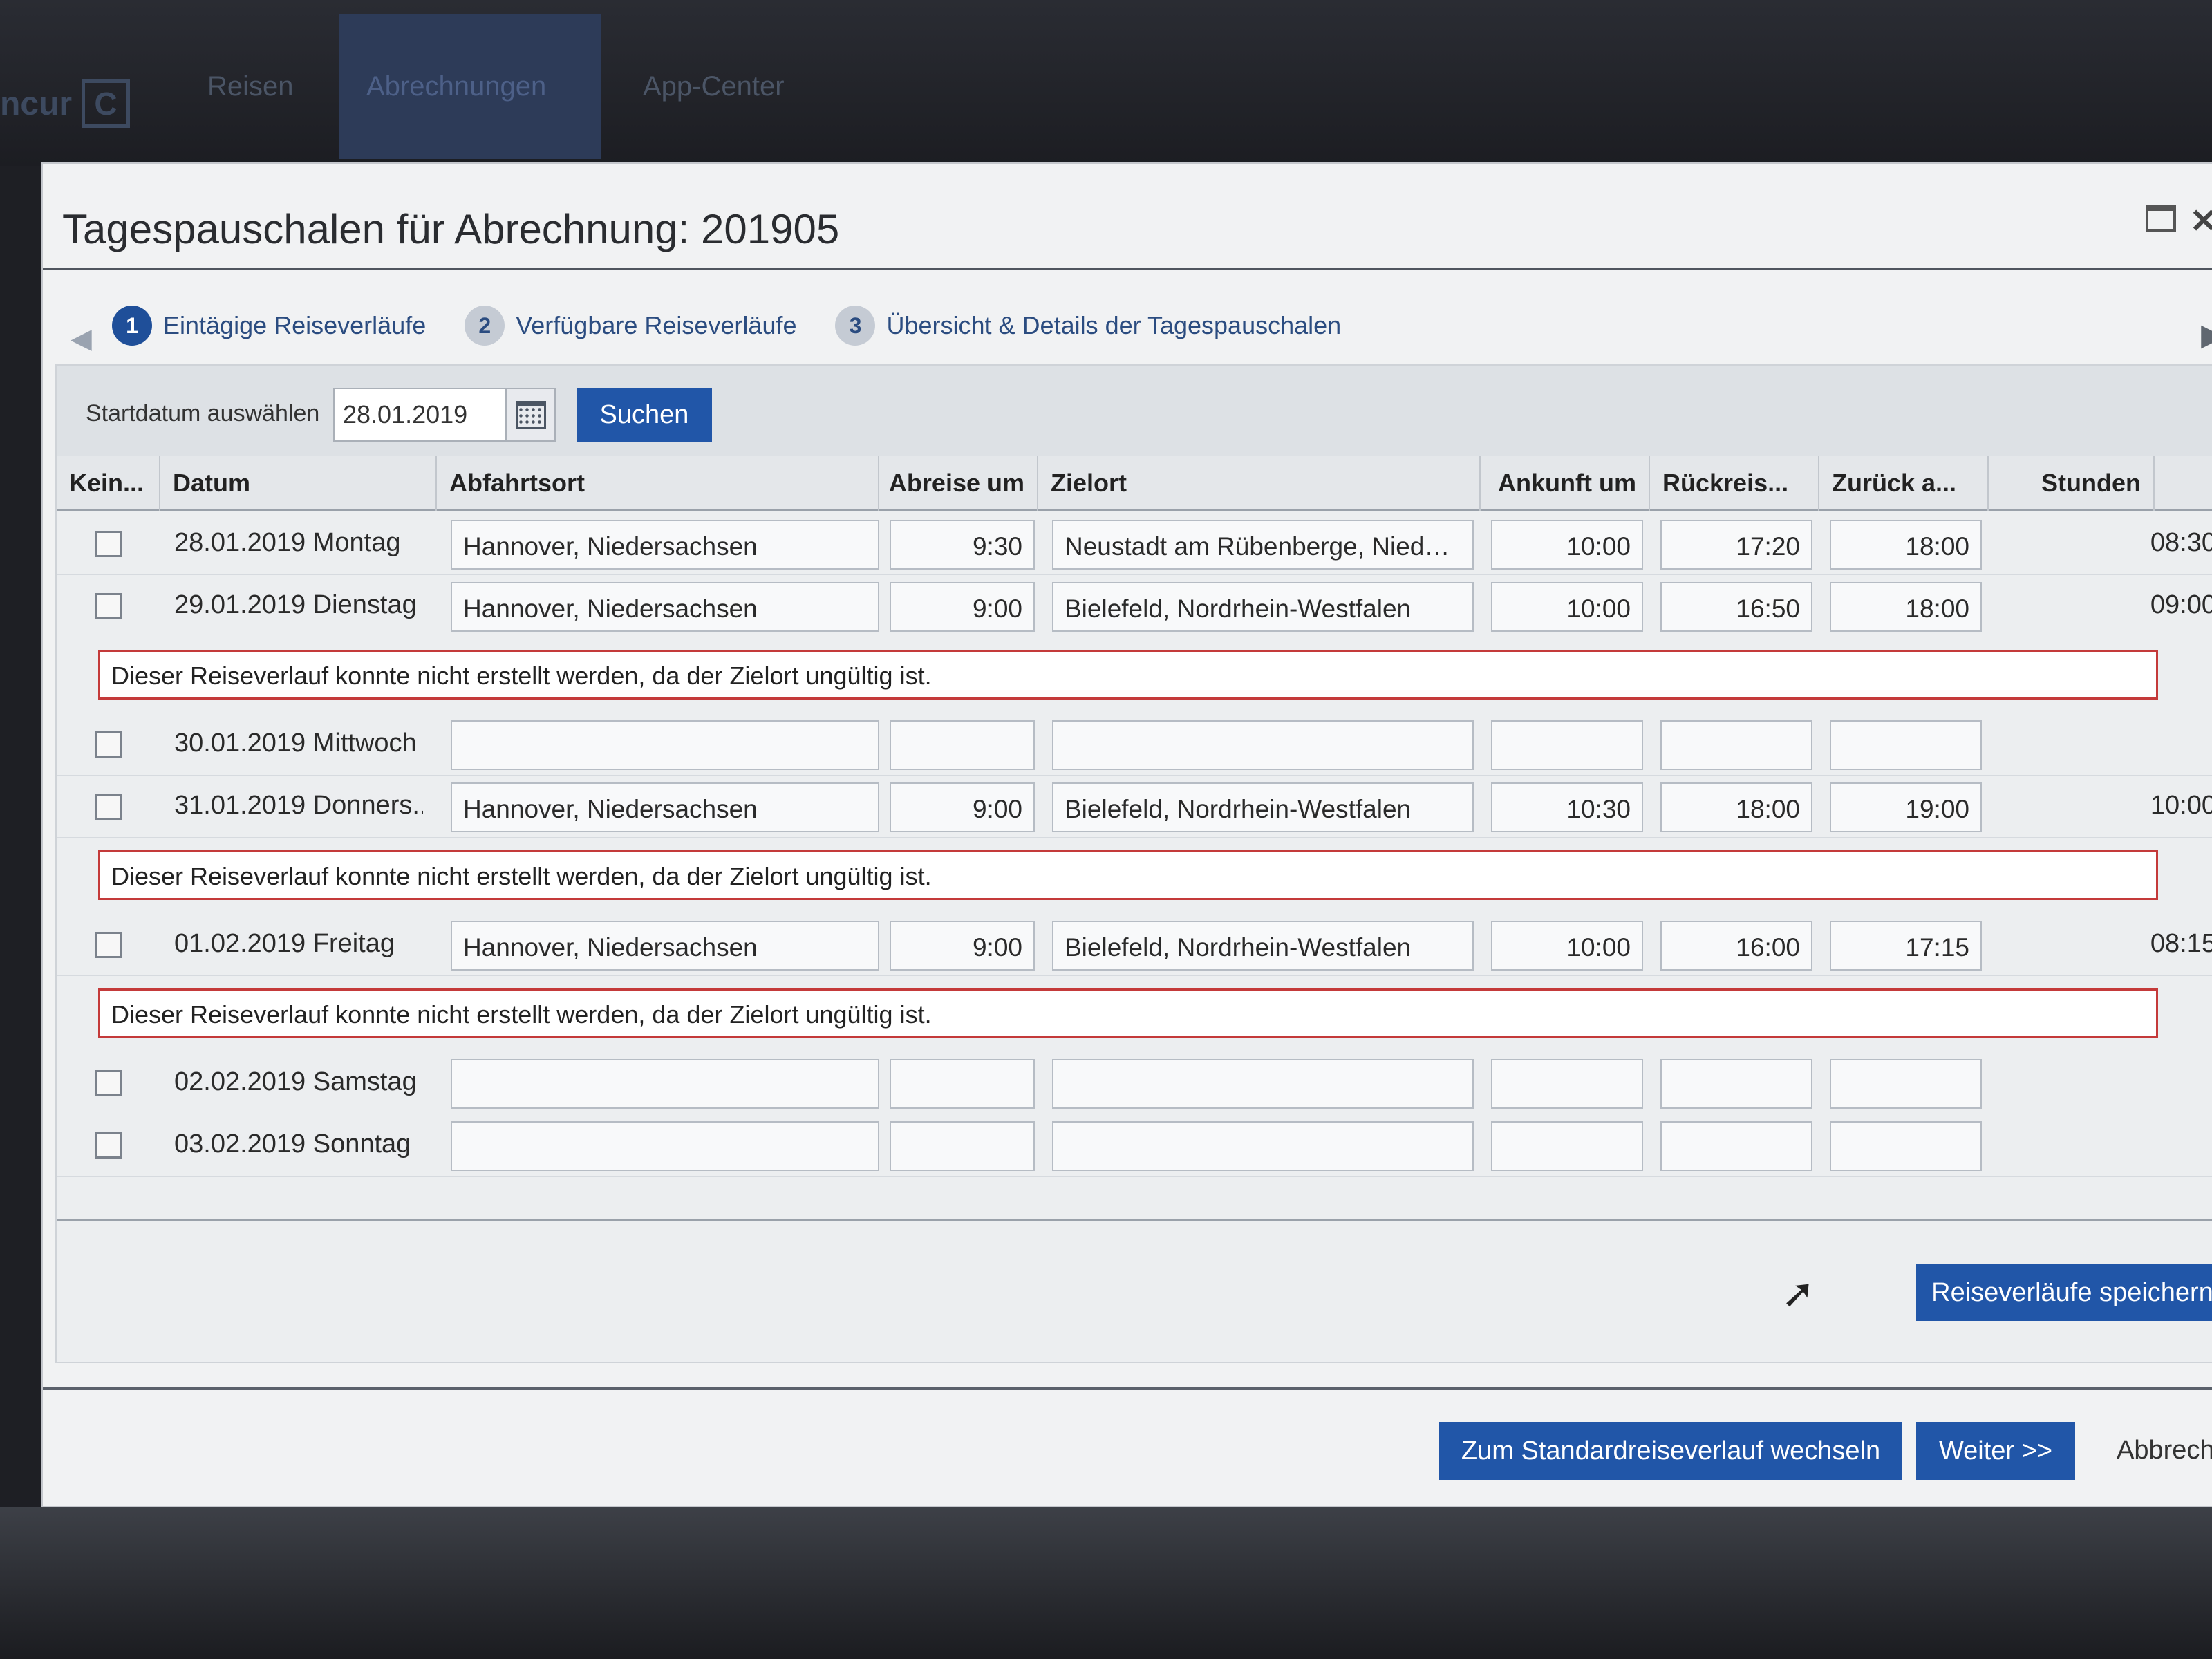  What do you see at coordinates (958, 483) in the screenshot?
I see `col-header-abreise: Abreise um` at bounding box center [958, 483].